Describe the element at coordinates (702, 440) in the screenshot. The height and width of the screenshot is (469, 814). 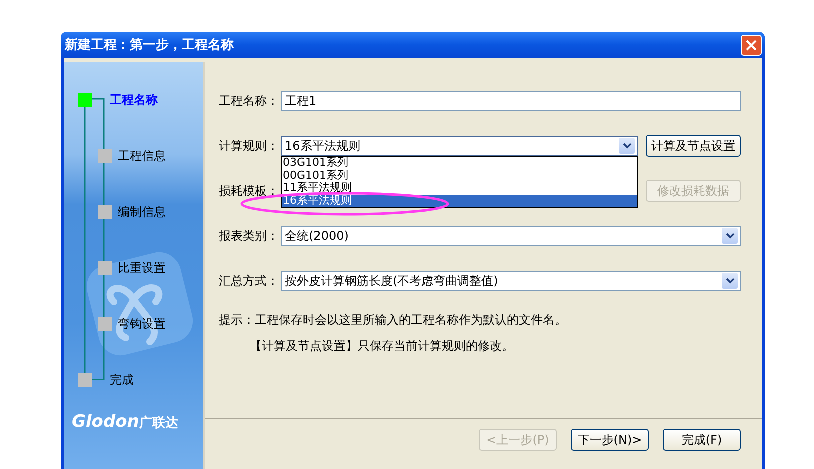
I see `wizard-button: 完成(F)` at that location.